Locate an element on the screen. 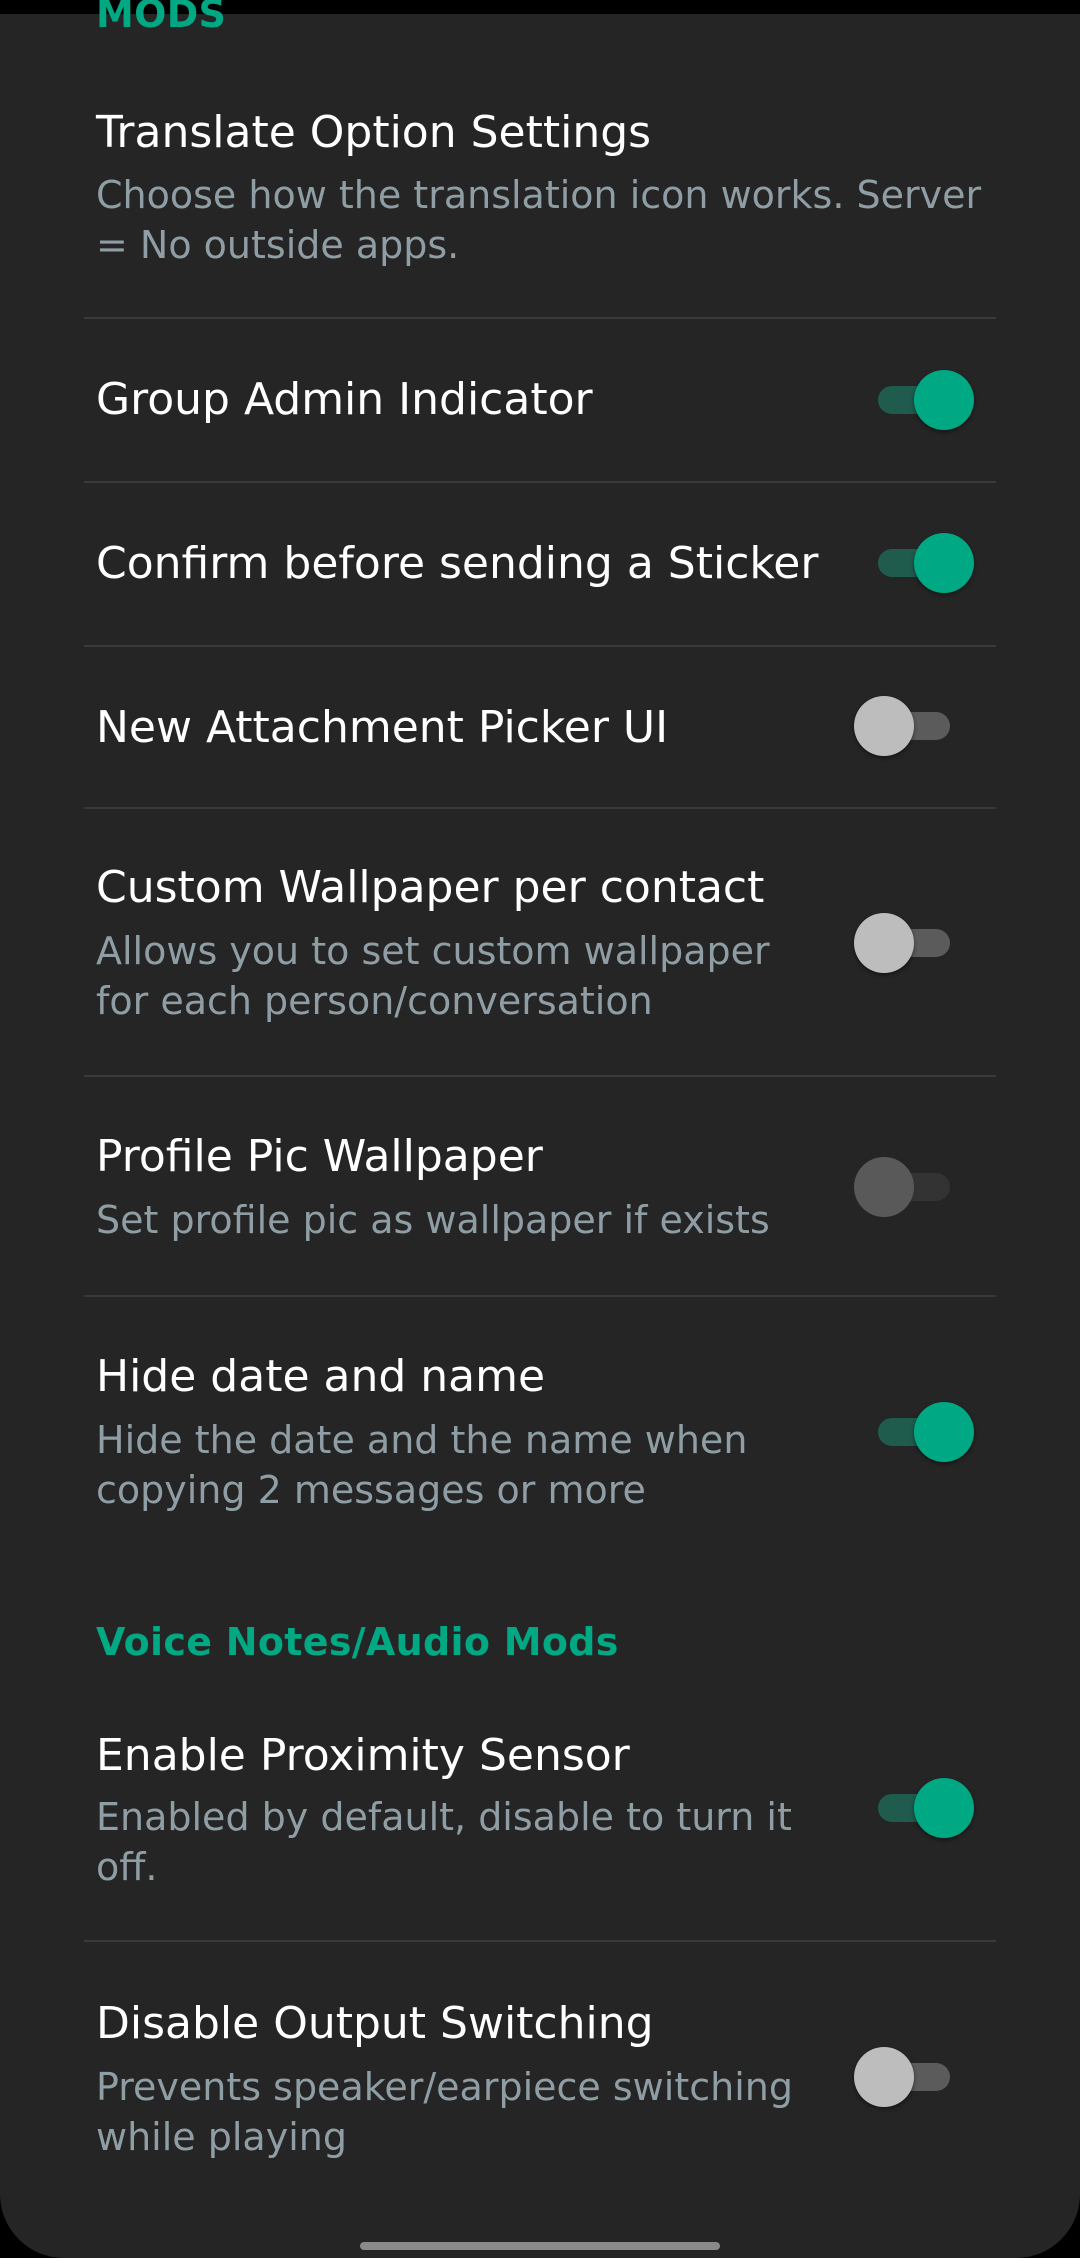 This screenshot has height=2258, width=1080. setting-title: Custom Wallpaper per contact is located at coordinates (430, 887).